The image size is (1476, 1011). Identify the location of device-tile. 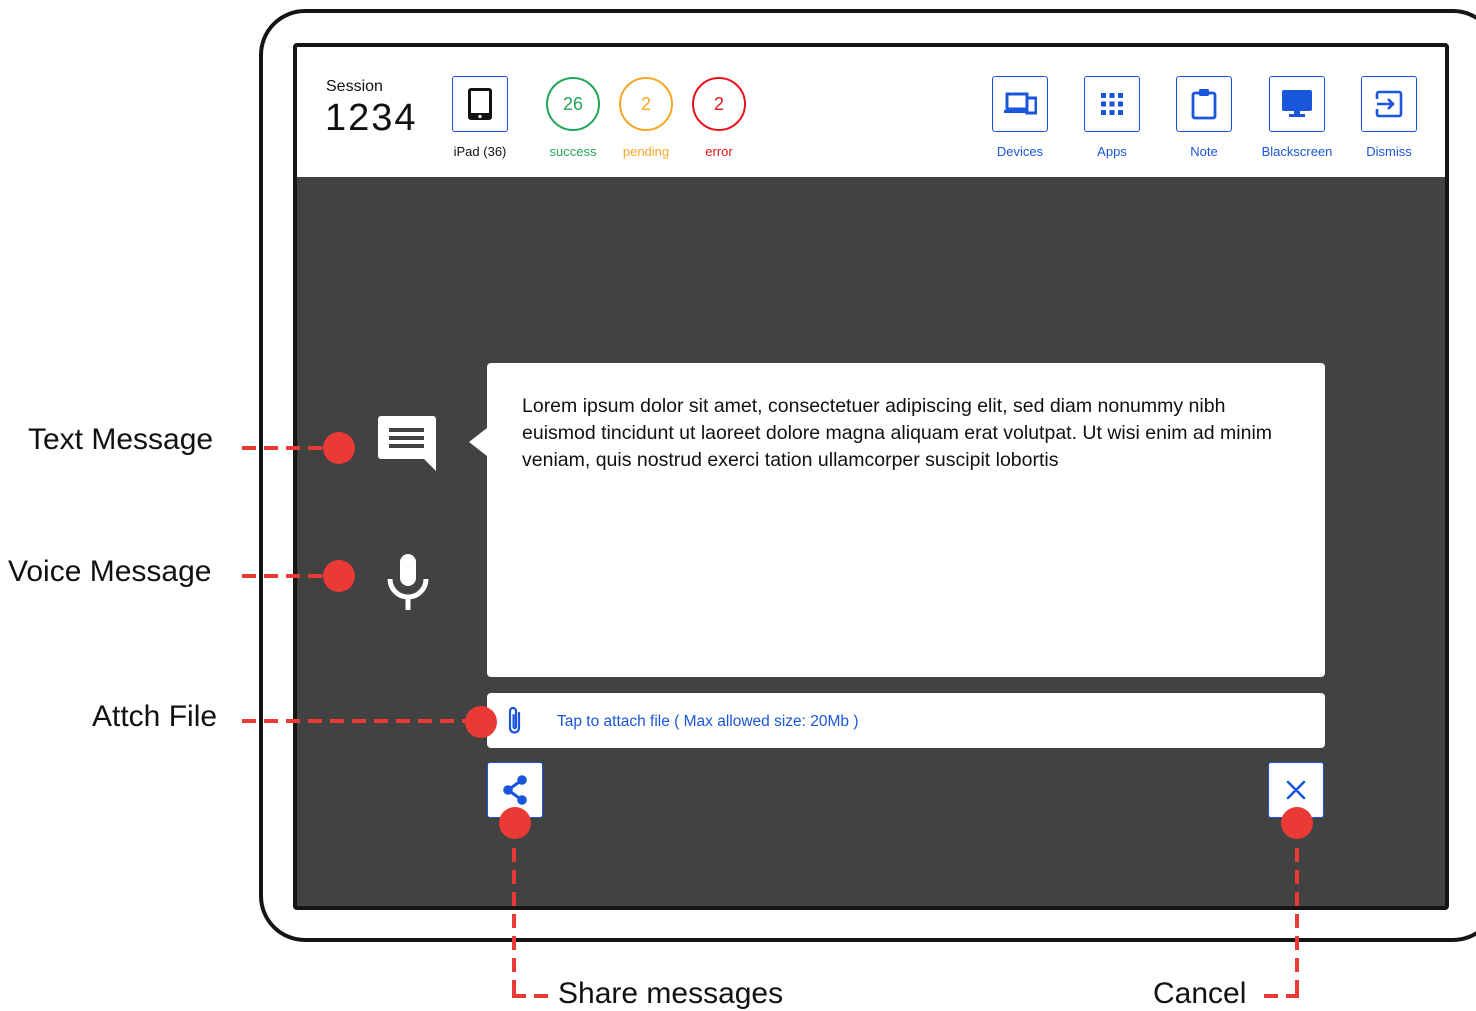
(480, 104).